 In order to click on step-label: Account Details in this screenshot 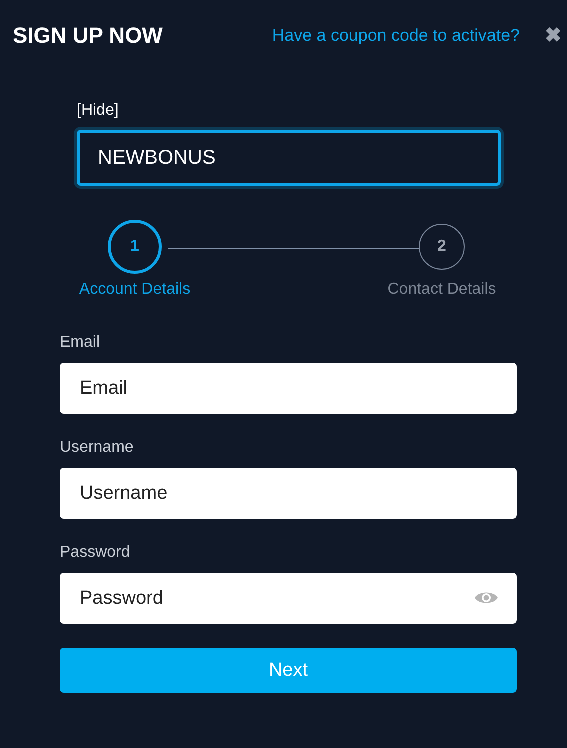, I will do `click(135, 290)`.